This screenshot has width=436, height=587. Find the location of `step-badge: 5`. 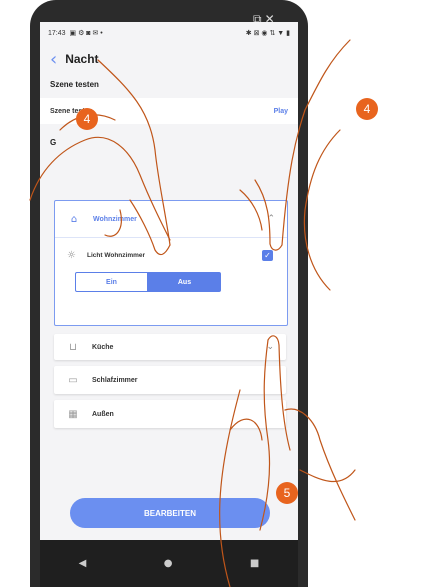

step-badge: 5 is located at coordinates (287, 493).